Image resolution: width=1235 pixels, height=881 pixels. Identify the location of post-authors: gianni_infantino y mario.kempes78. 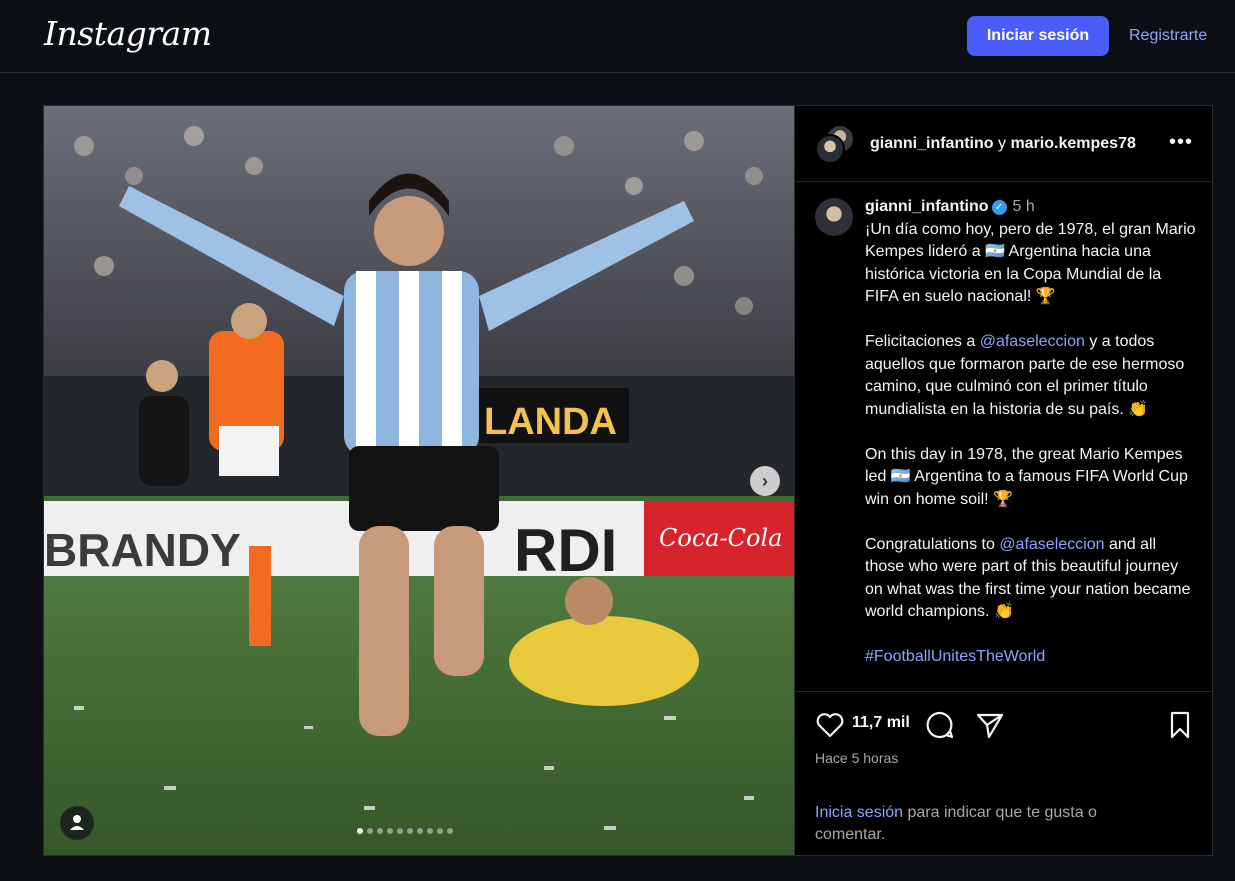
(1003, 144).